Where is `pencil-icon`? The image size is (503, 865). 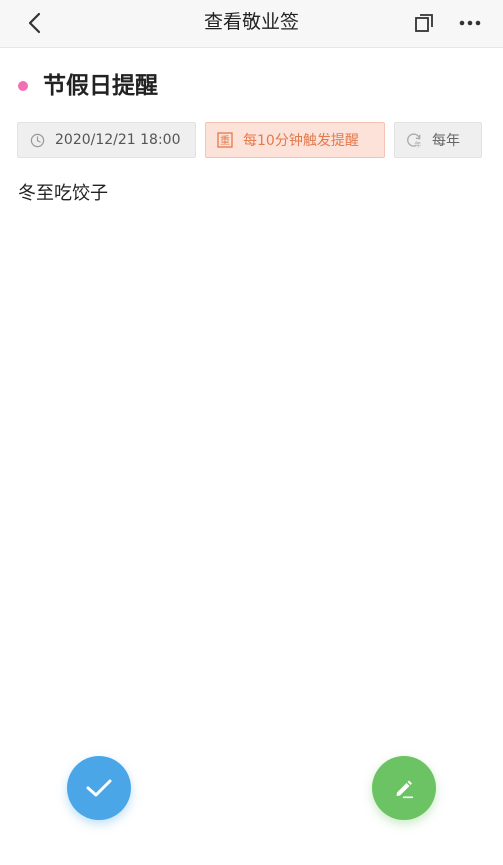
pencil-icon is located at coordinates (404, 789).